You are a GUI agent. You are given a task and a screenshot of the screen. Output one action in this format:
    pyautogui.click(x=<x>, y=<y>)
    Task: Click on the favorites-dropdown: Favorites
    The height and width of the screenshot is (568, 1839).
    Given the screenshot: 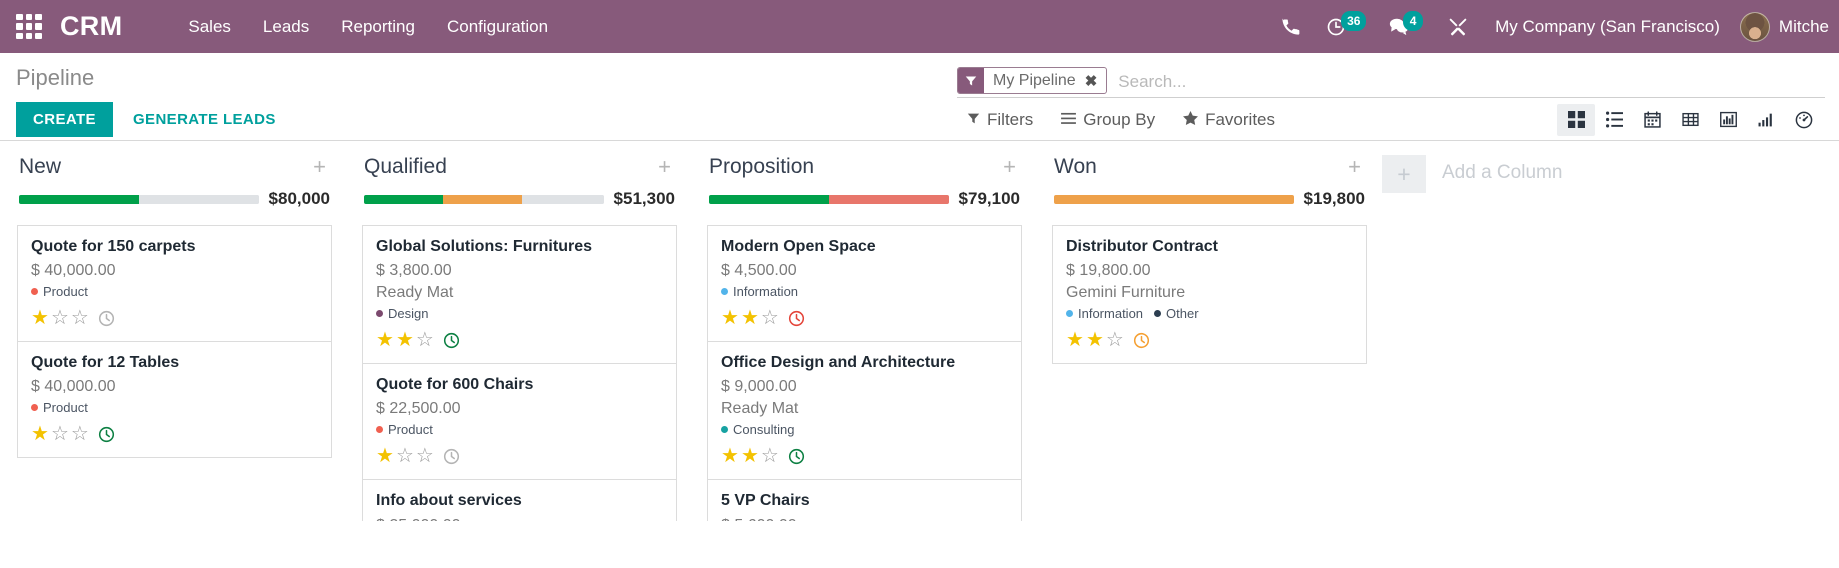 What is the action you would take?
    pyautogui.click(x=1229, y=120)
    